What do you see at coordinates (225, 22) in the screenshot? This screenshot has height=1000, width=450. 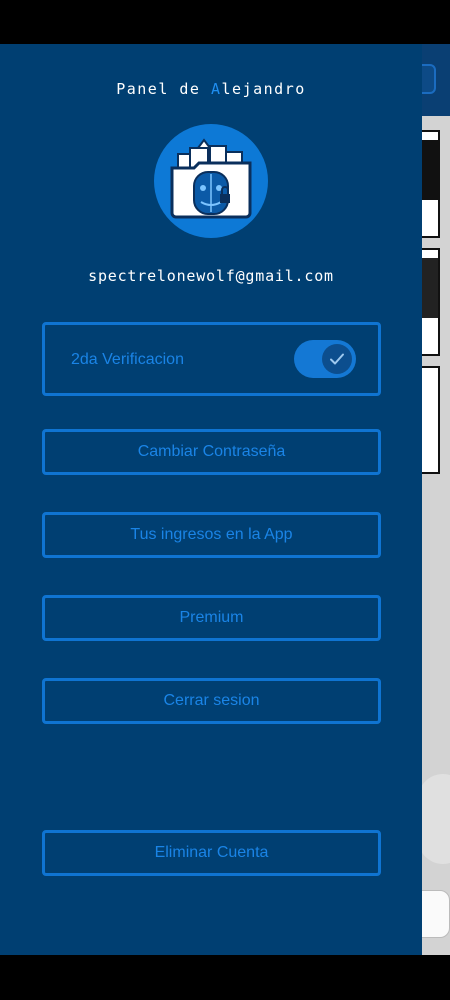 I see `status-bar` at bounding box center [225, 22].